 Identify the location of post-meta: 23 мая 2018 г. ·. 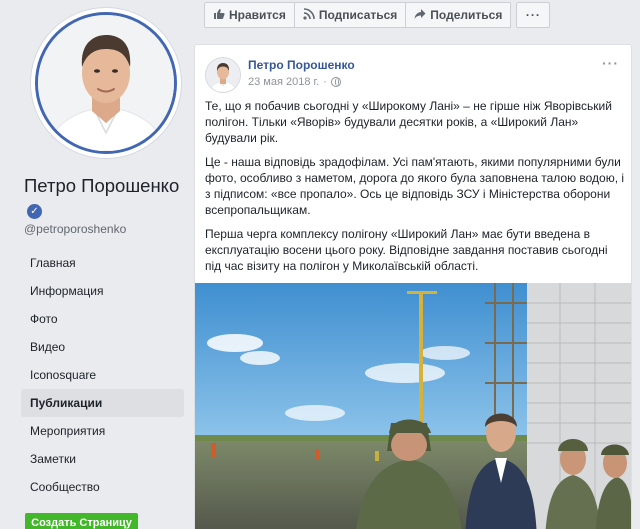
(294, 82).